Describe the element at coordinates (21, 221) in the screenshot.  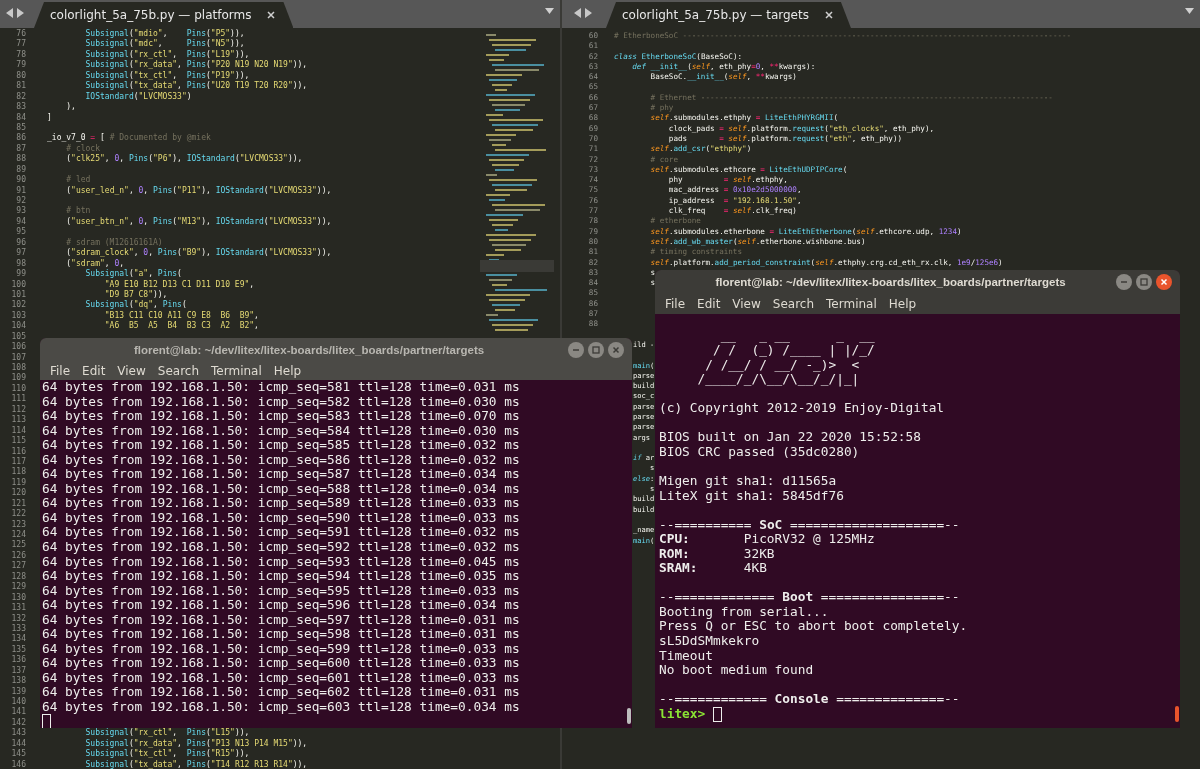
I see `line-number: 94` at that location.